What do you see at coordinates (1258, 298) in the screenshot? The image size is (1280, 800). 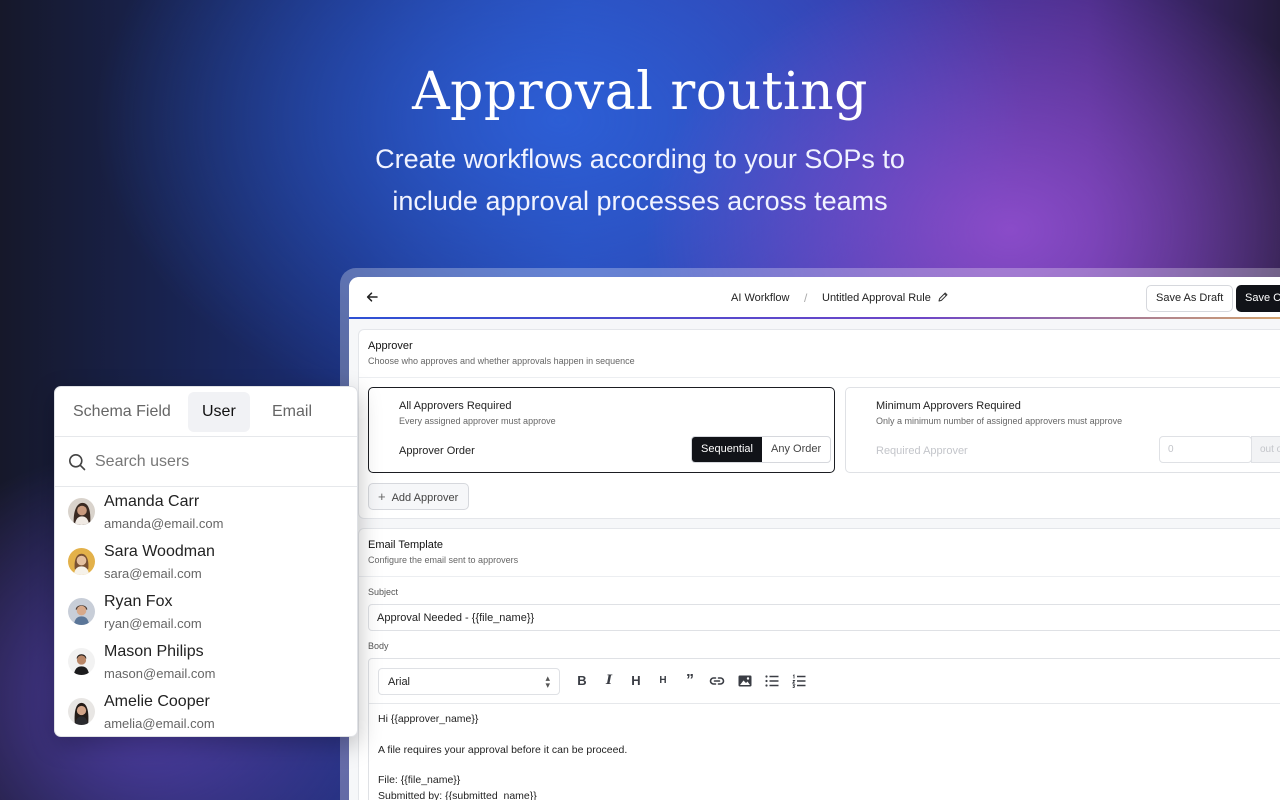 I see `save-changes-button: Save Ch` at bounding box center [1258, 298].